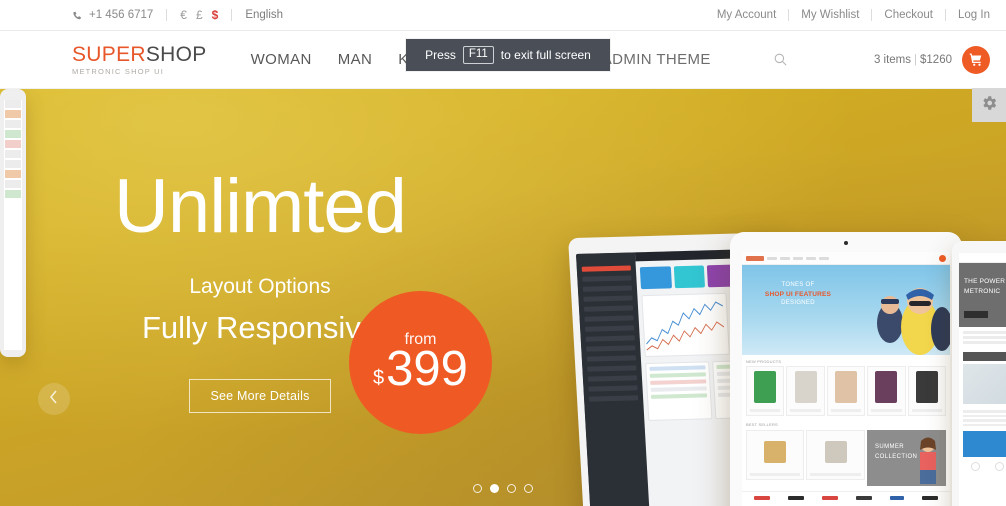 The image size is (1006, 506). I want to click on price-badge-value: 399, so click(427, 369).